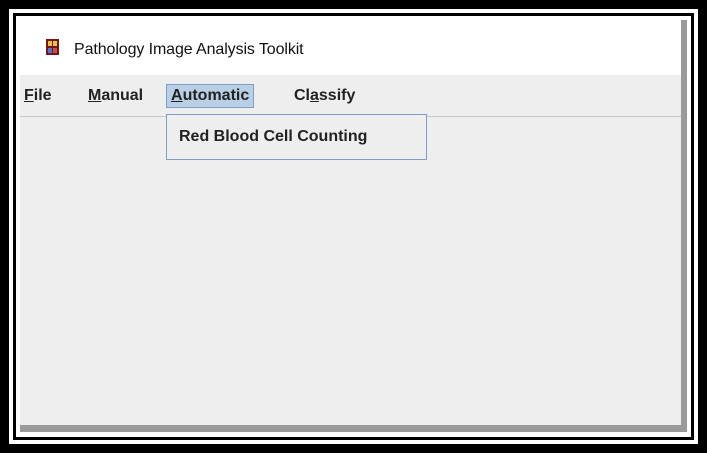 This screenshot has width=707, height=453. Describe the element at coordinates (189, 49) in the screenshot. I see `window-title: Pathology Image Analysis Toolkit` at that location.